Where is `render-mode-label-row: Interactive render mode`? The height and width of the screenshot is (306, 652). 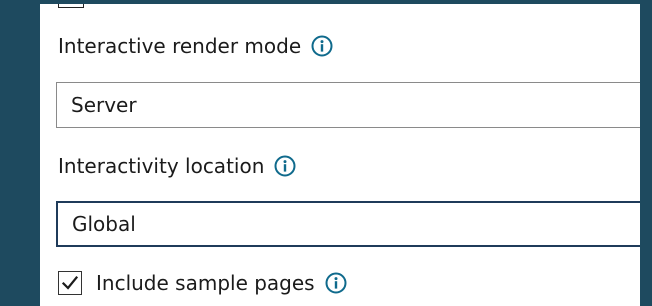
render-mode-label-row: Interactive render mode is located at coordinates (195, 46).